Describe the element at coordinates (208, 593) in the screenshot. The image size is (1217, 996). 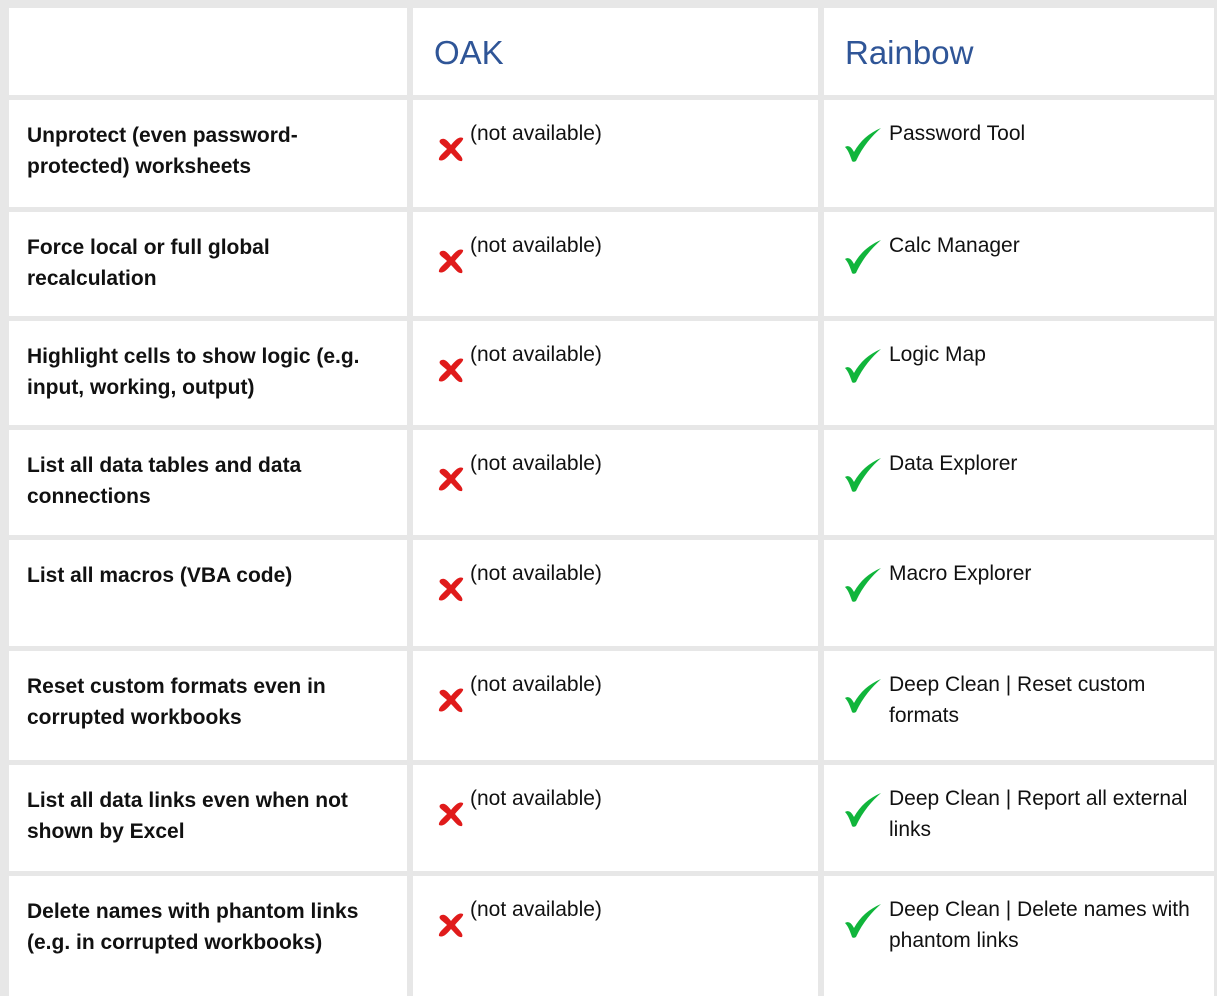
I see `feature-cell-5: List all macros (VBA code)` at that location.